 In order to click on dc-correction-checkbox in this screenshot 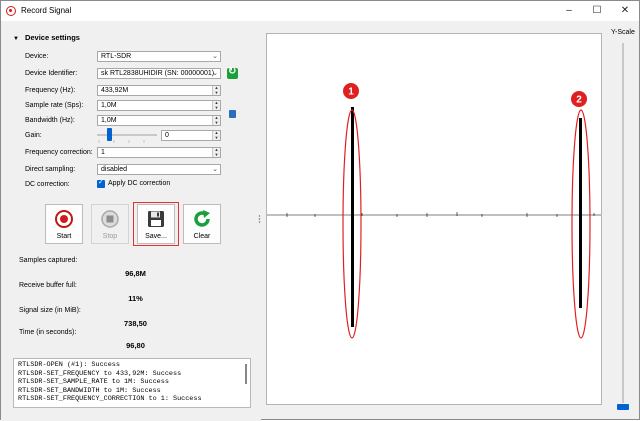, I will do `click(101, 183)`.